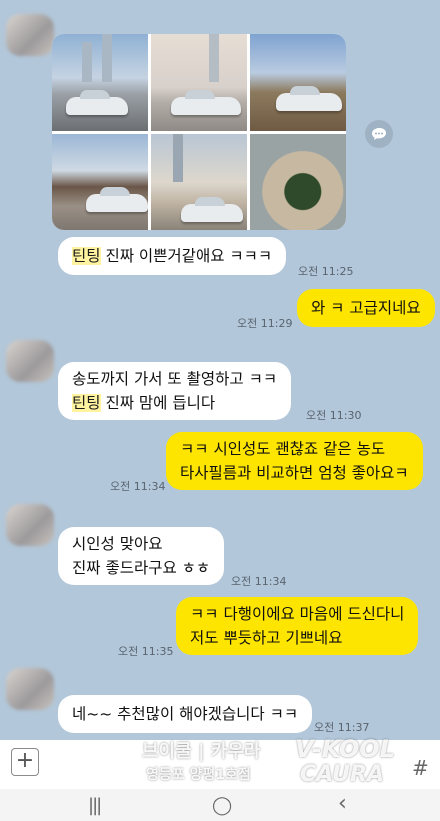  What do you see at coordinates (186, 256) in the screenshot?
I see `message-text: 진짜 이쁜거같애요 ㅋㅋㅋ` at bounding box center [186, 256].